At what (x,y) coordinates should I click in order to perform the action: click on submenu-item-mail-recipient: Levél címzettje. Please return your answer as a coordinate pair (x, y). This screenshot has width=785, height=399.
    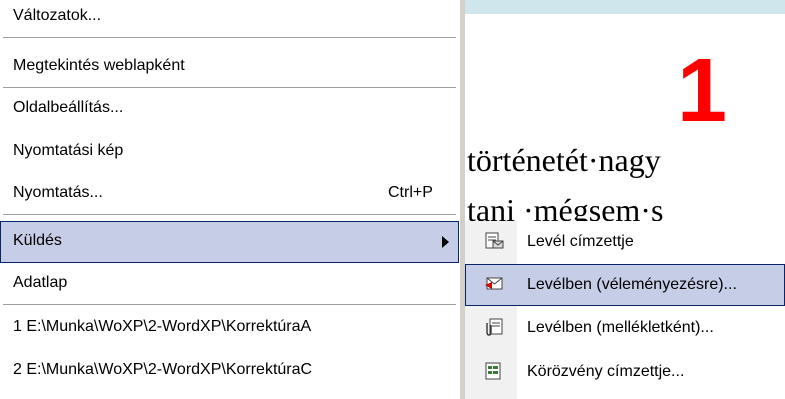
    Looking at the image, I should click on (625, 242).